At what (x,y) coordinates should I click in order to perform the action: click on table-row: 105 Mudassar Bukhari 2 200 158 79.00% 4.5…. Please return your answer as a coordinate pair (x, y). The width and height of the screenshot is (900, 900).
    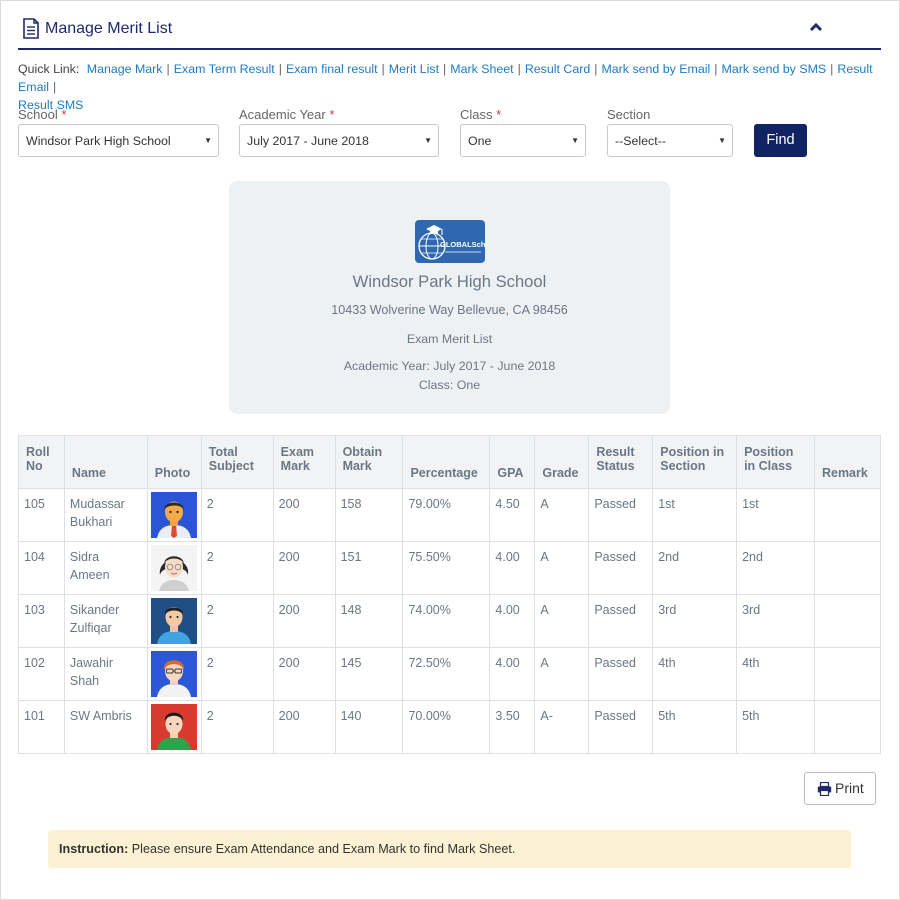
    Looking at the image, I should click on (450, 515).